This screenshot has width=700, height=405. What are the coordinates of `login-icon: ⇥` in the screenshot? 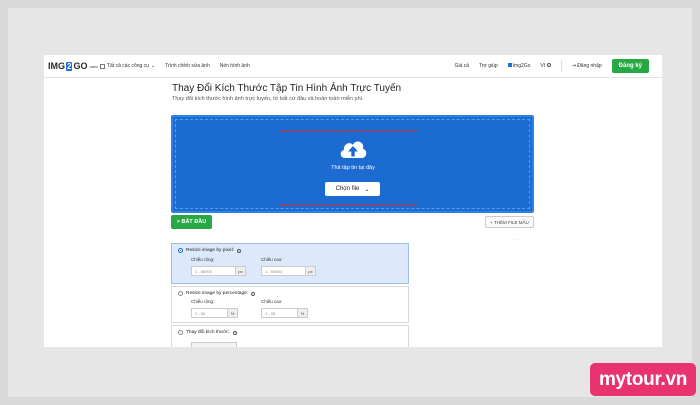 It's located at (573, 66).